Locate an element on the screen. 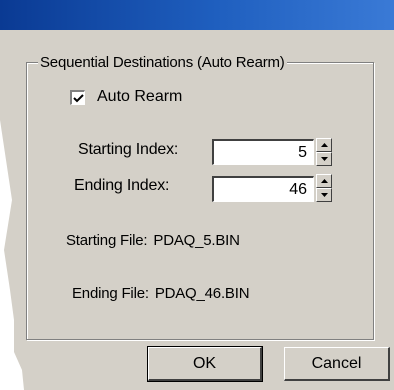 This screenshot has height=390, width=394. starting-index-label: Starting Index: is located at coordinates (128, 149).